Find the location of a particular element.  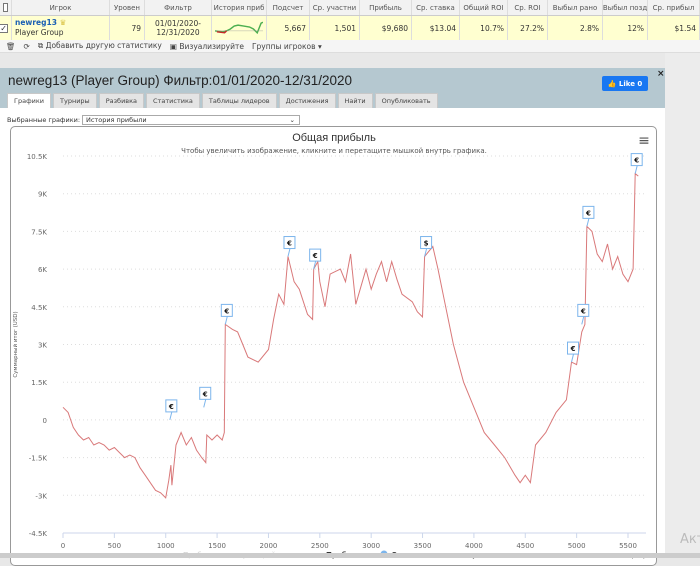

avg-entrants-value: 1,501 is located at coordinates (335, 28).